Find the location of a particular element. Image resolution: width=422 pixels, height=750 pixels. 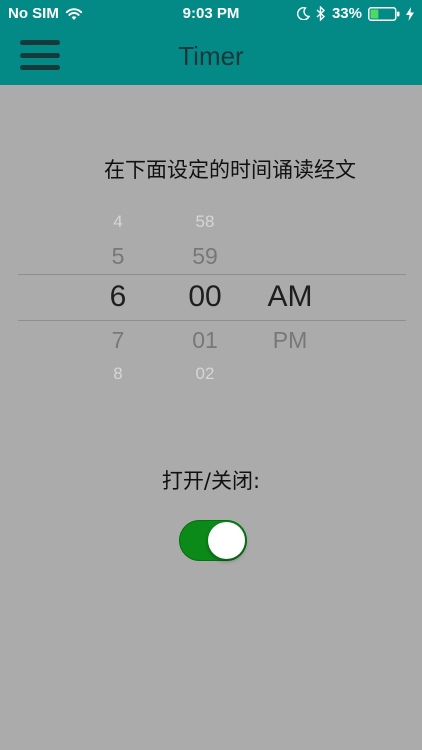

on-off-toggle is located at coordinates (213, 540).